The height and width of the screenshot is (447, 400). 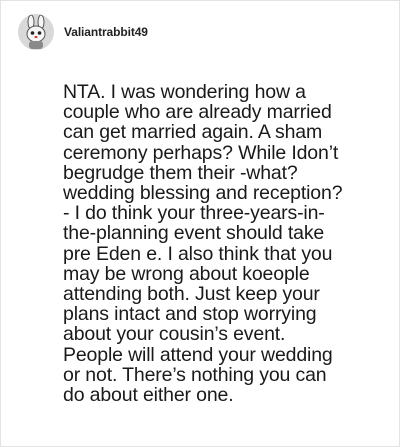 I want to click on comment-line: plans intact and stop worrying, so click(x=190, y=314).